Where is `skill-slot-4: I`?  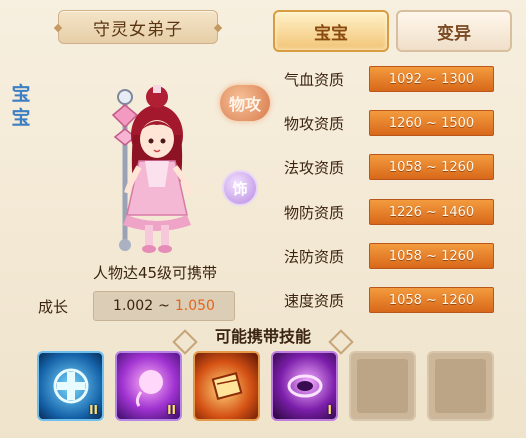 skill-slot-4: I is located at coordinates (304, 386).